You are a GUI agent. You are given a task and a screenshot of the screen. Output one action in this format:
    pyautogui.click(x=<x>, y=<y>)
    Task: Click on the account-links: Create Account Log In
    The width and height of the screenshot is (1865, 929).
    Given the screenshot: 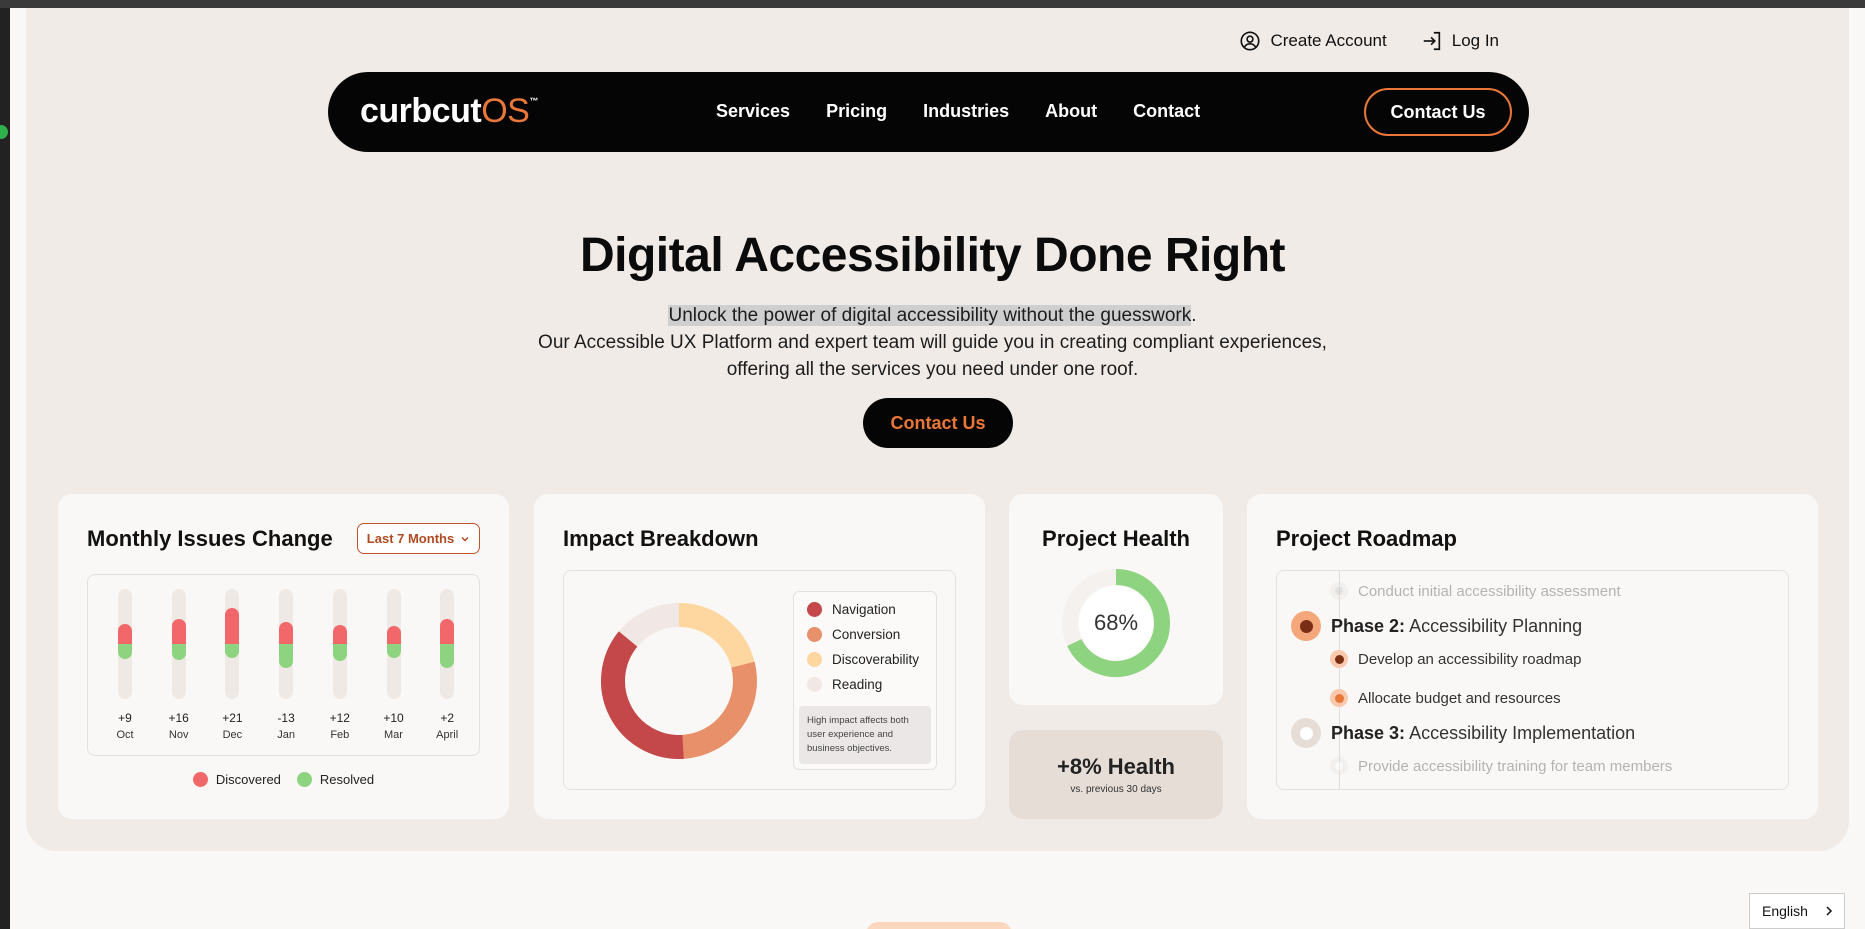 What is the action you would take?
    pyautogui.click(x=1369, y=41)
    